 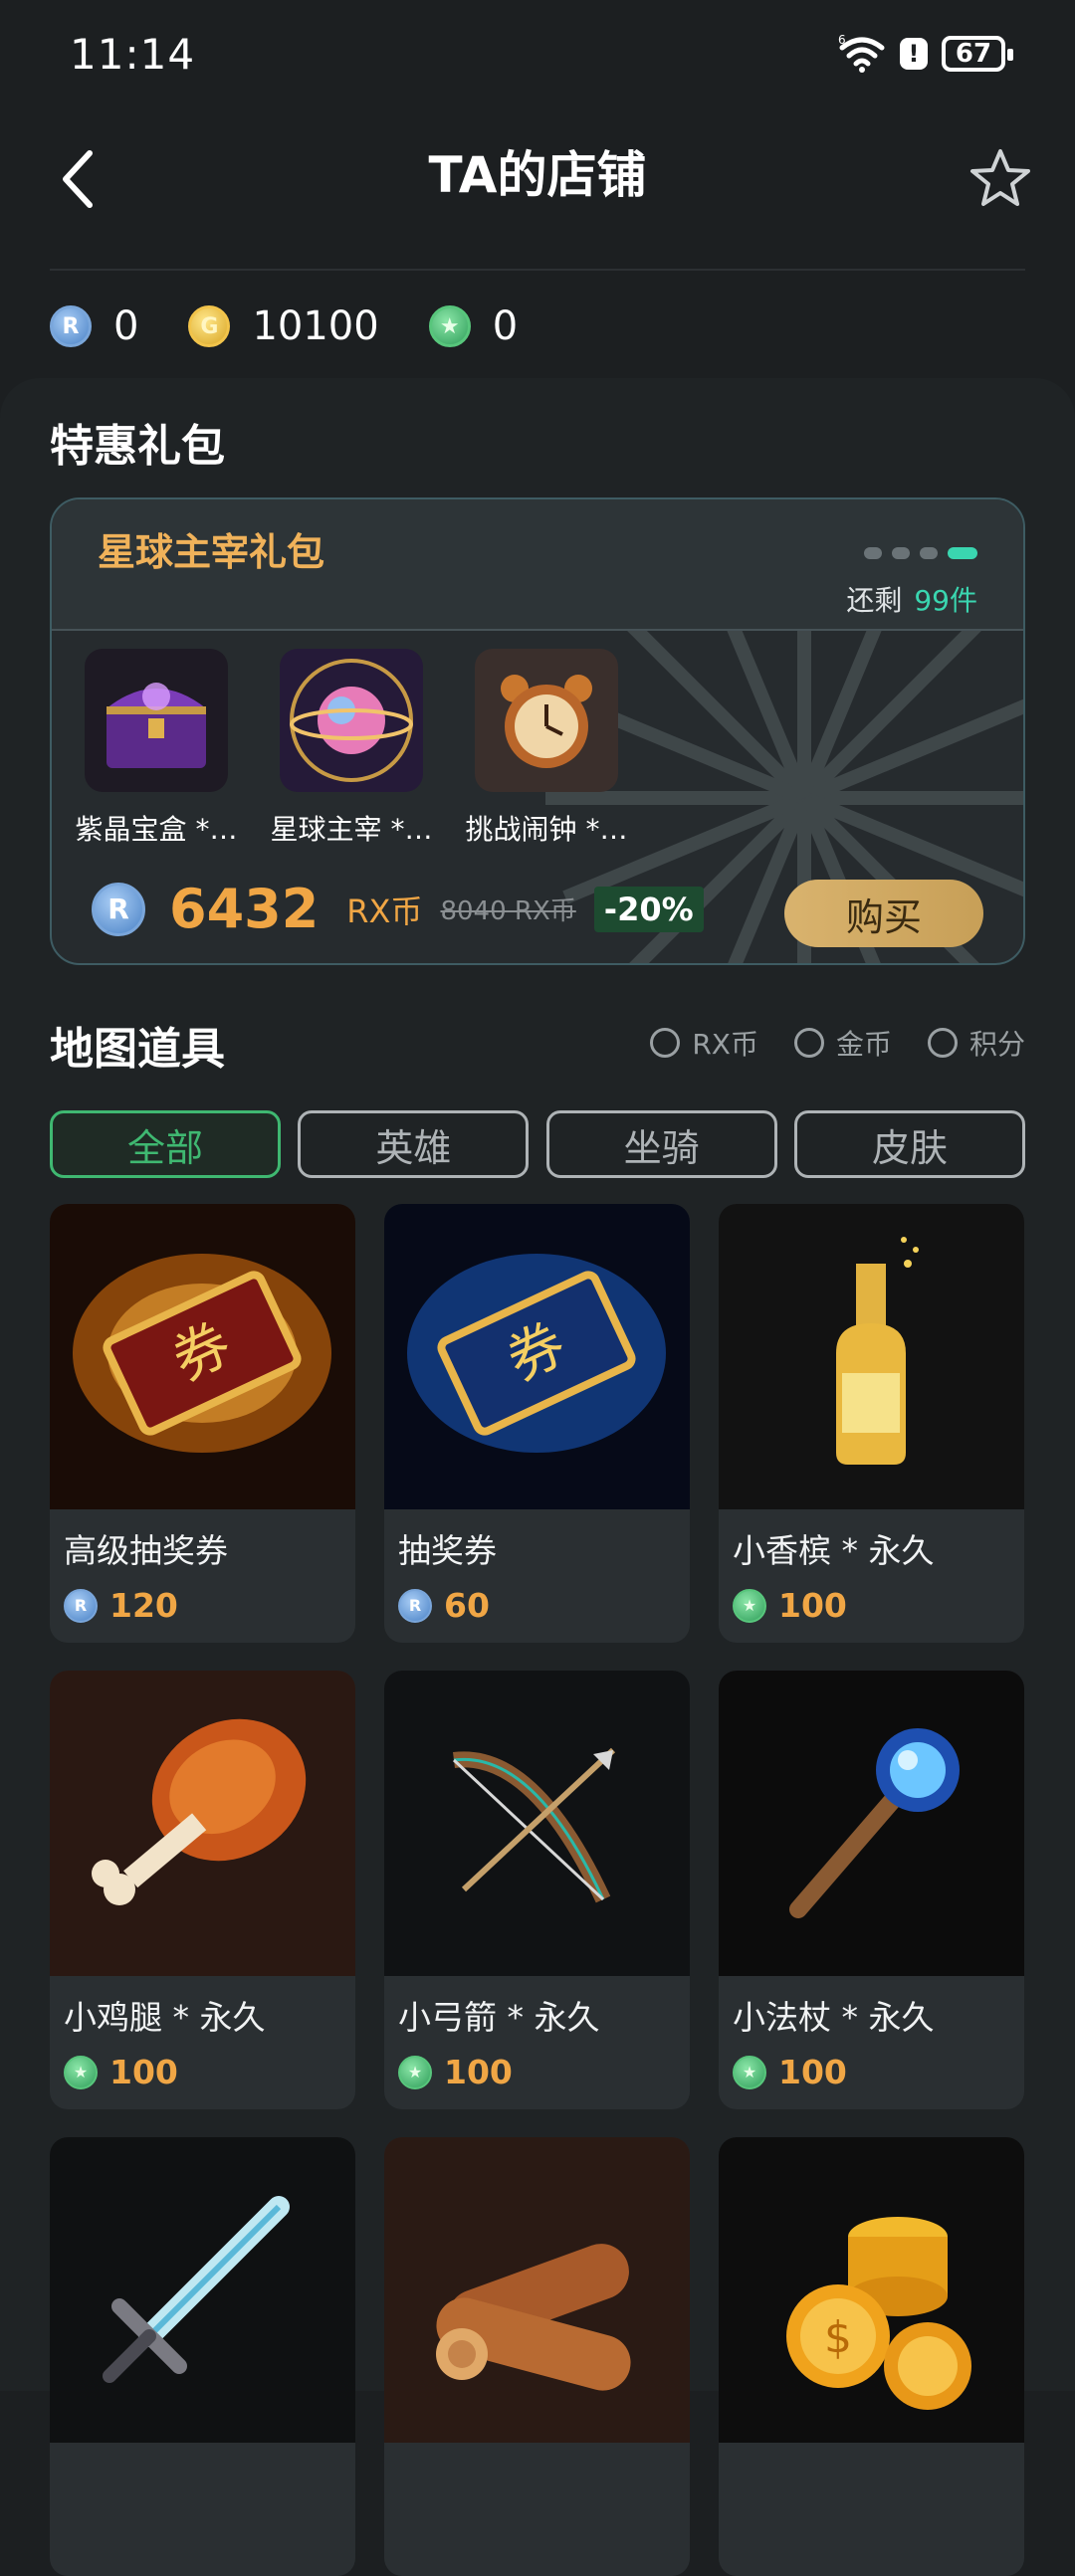 I want to click on product-card: 小鸡腿 * 永久 ★ 100, so click(x=202, y=1890).